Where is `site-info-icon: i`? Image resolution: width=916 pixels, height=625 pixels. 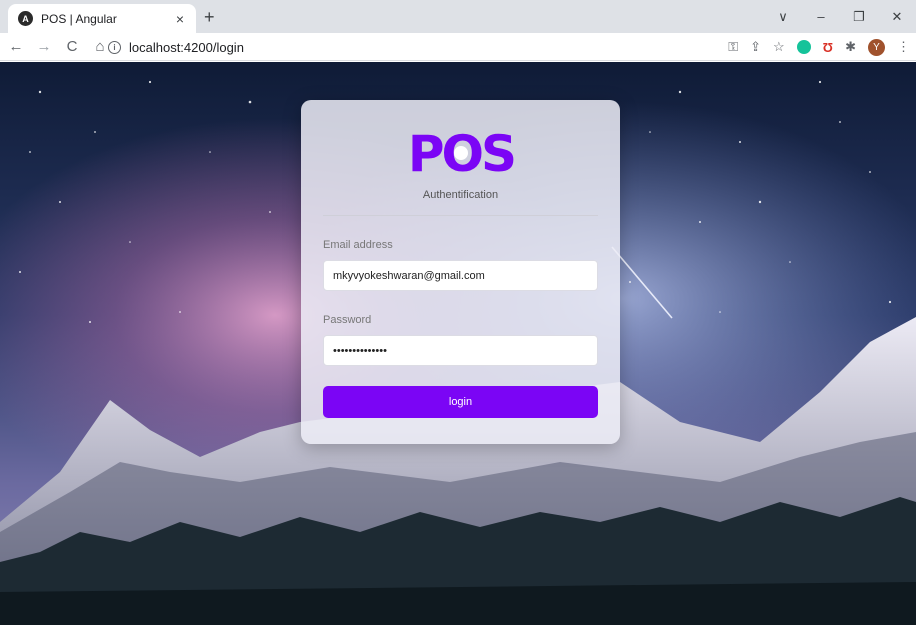 site-info-icon: i is located at coordinates (114, 47).